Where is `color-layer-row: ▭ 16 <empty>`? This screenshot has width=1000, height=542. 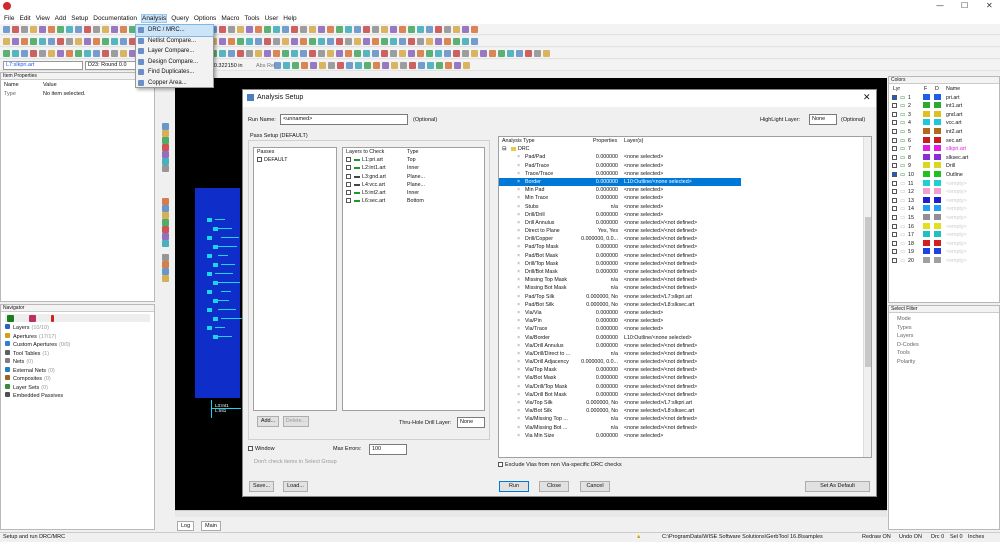
color-layer-row: ▭ 16 <empty> is located at coordinates (944, 227).